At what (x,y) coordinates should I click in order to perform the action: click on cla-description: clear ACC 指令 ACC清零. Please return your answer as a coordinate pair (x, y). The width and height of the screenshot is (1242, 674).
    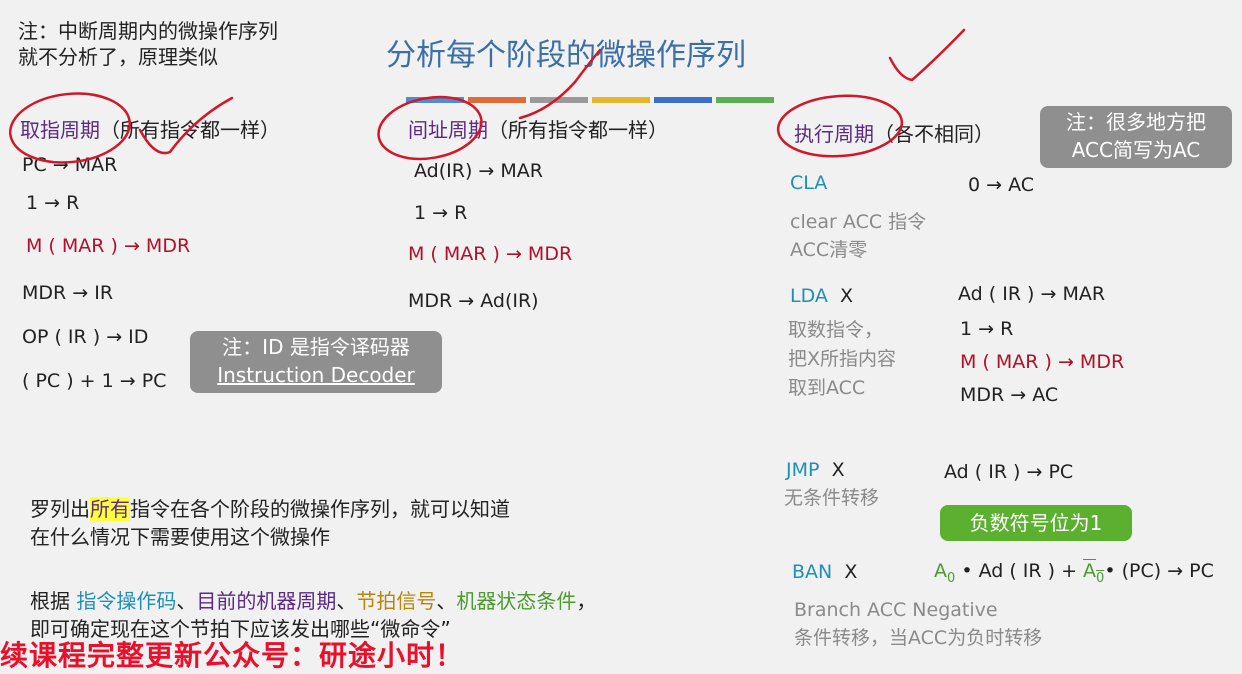
    Looking at the image, I should click on (858, 236).